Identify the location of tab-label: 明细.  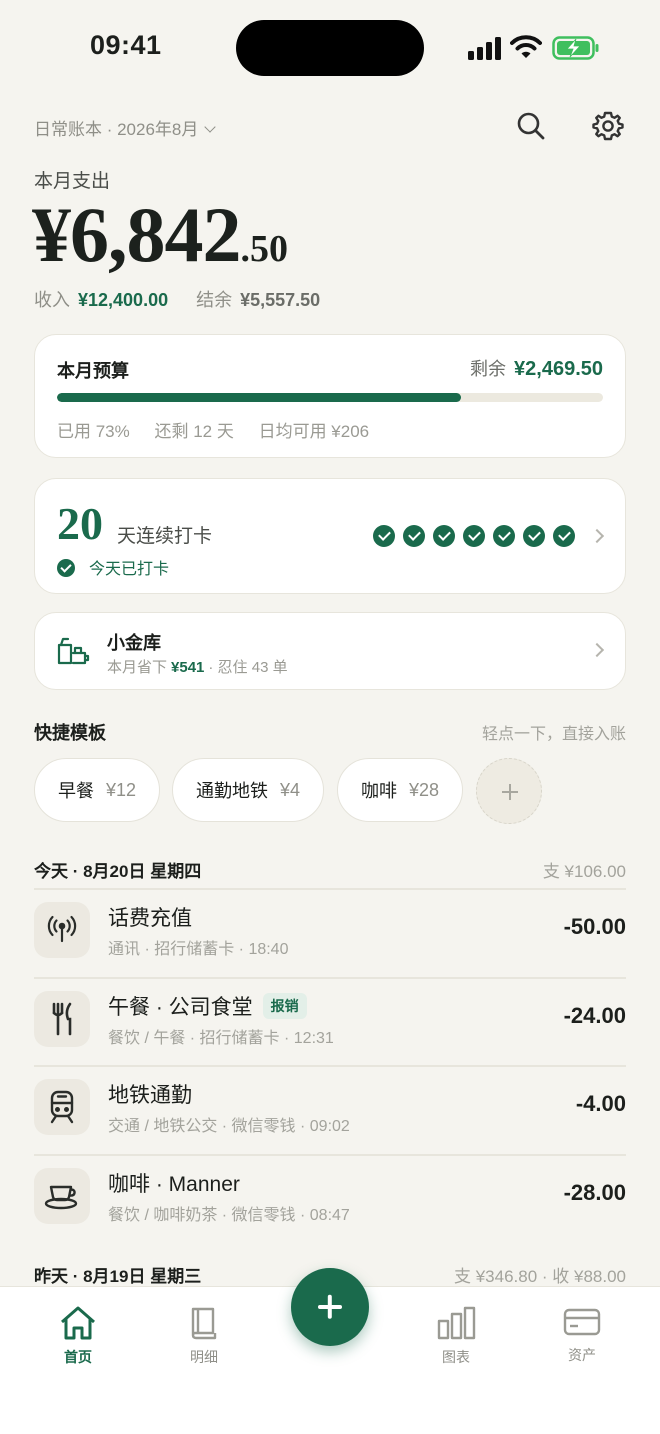
(204, 1357).